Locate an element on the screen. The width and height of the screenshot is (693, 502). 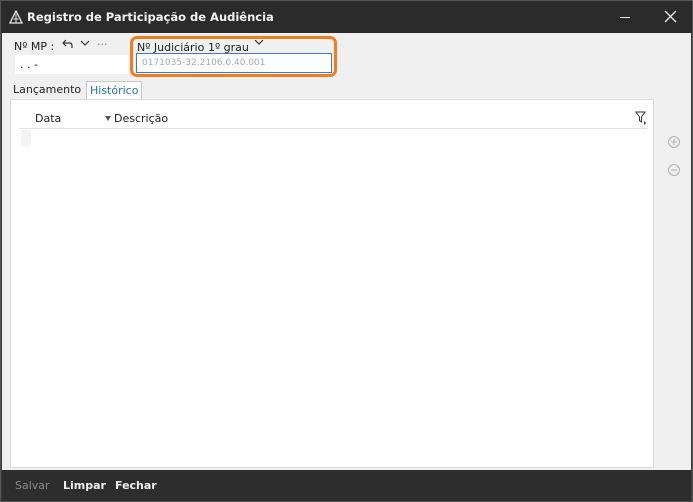
judicial-number-field: 0171035-32.2106.0.40.001 is located at coordinates (234, 63).